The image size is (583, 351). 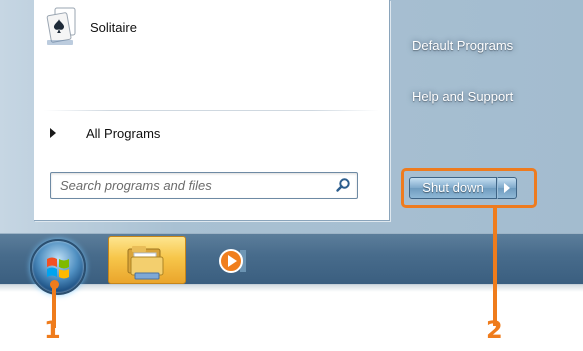 What do you see at coordinates (61, 26) in the screenshot?
I see `solitaire-icon` at bounding box center [61, 26].